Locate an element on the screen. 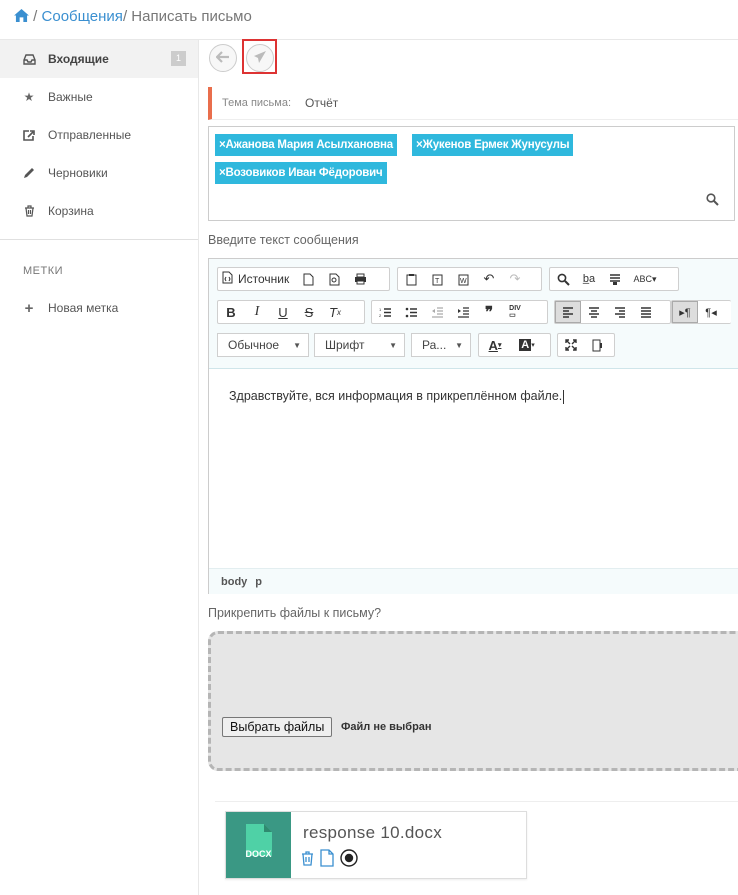 This screenshot has height=895, width=738. ltr-icon: ▸¶ is located at coordinates (685, 312).